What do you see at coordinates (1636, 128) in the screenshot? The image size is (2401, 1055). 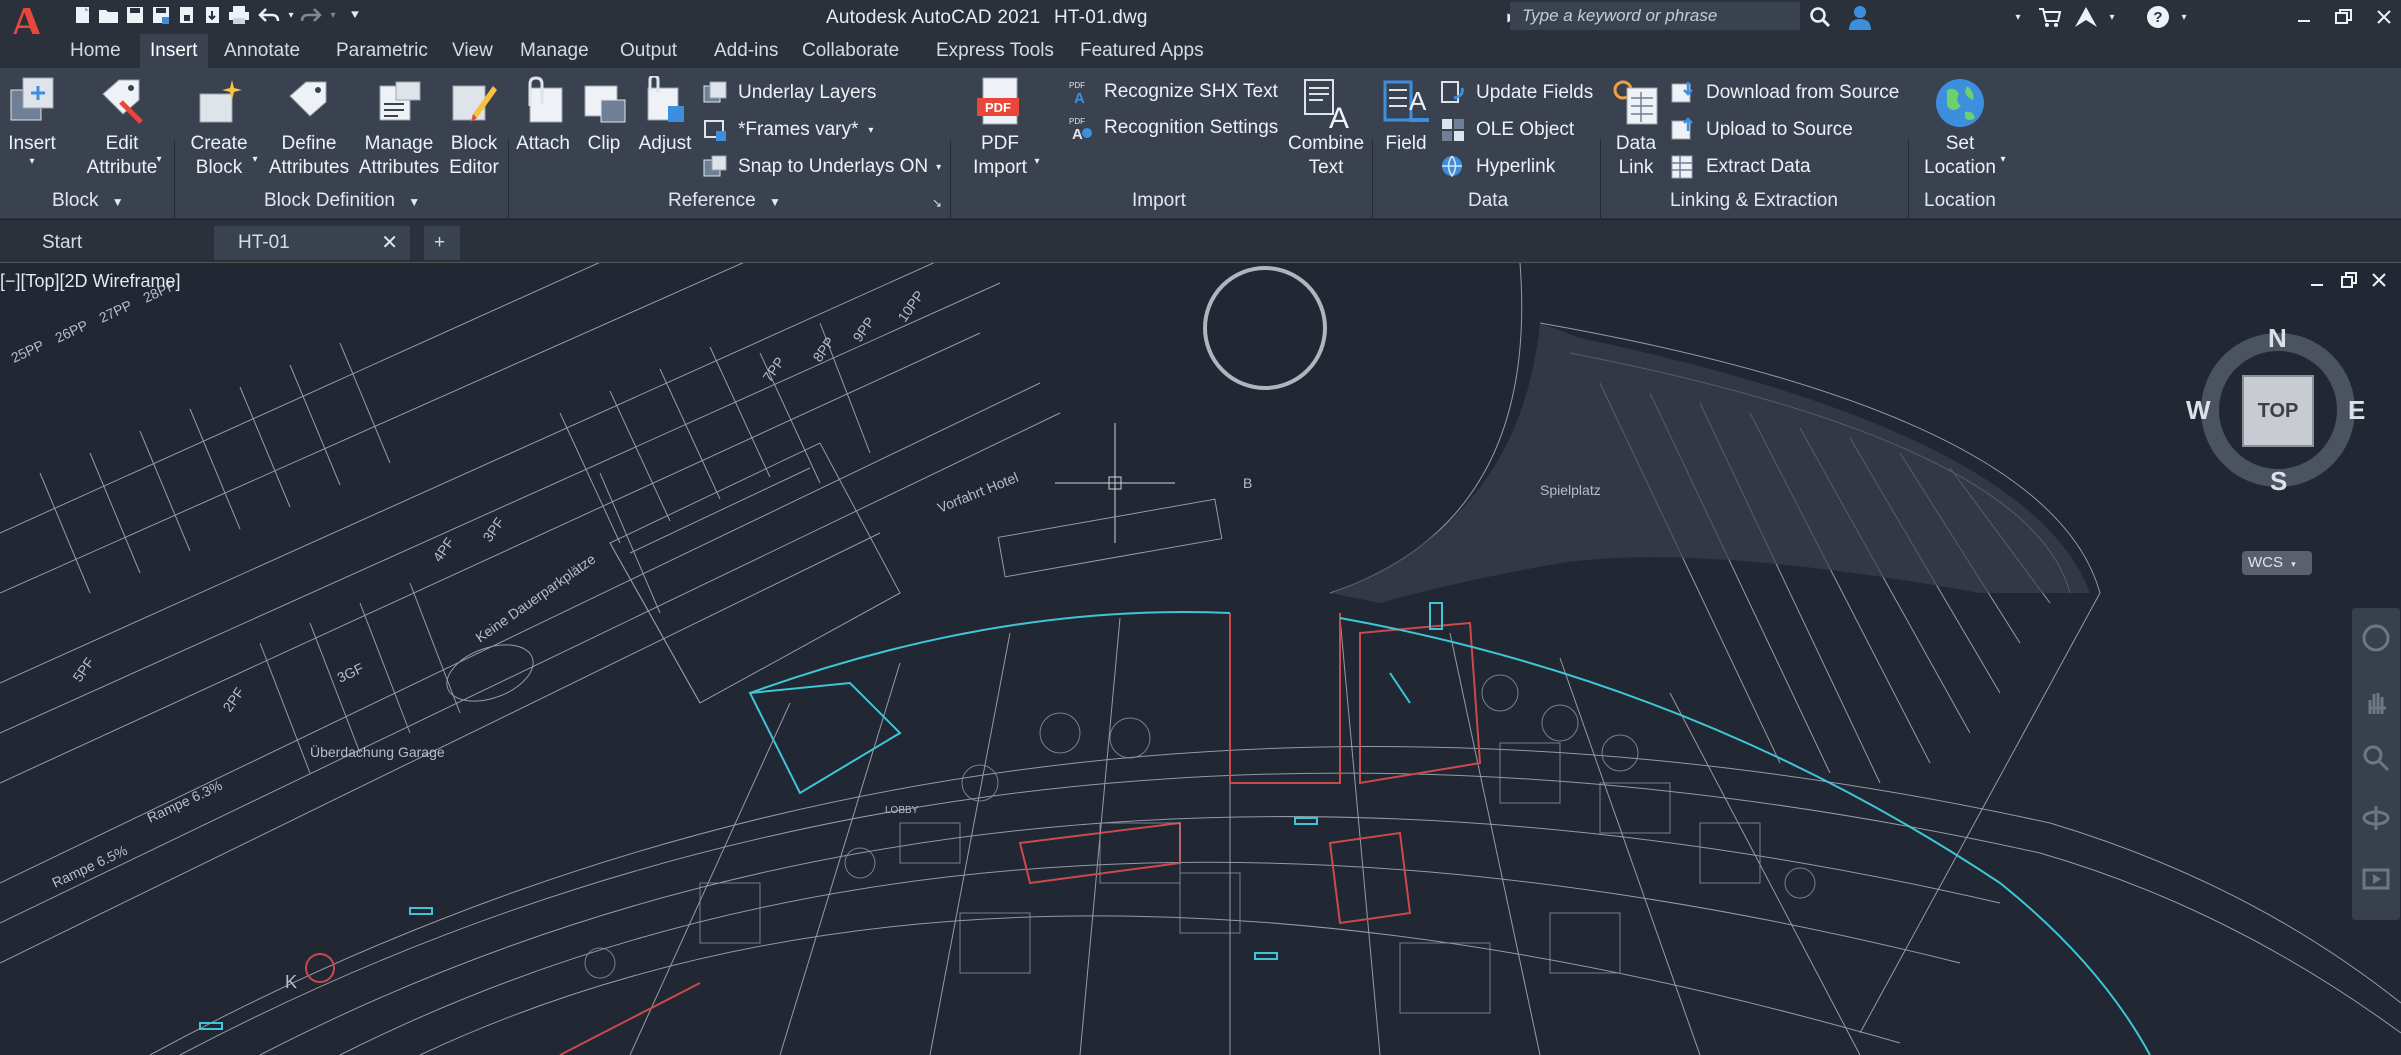 I see `data-link-button: Data Link` at bounding box center [1636, 128].